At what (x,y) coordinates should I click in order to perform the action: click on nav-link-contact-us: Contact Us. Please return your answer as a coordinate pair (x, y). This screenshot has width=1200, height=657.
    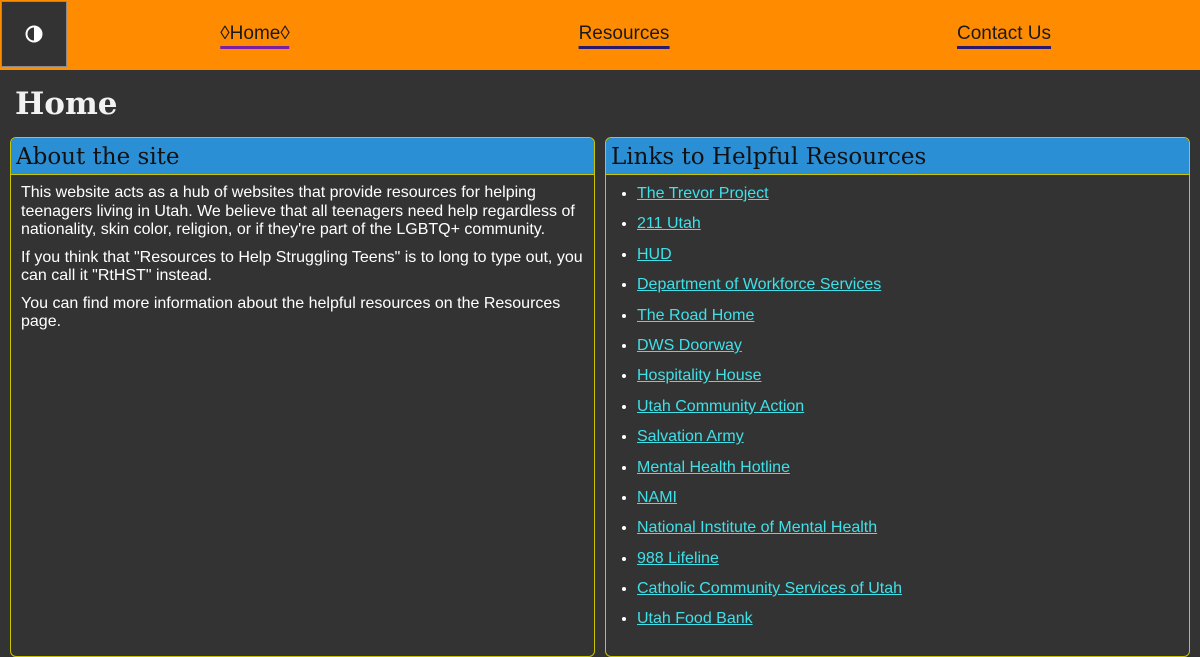
    Looking at the image, I should click on (1004, 35).